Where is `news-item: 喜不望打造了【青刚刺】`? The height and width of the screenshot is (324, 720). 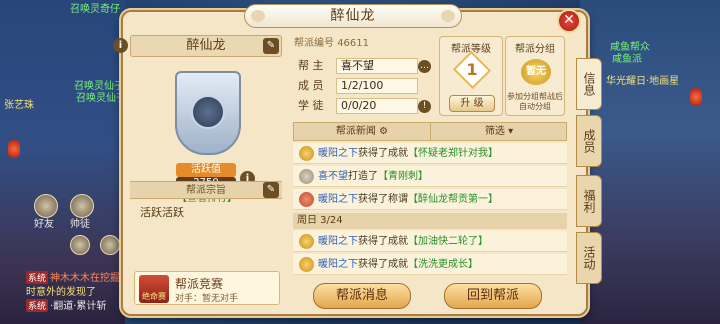 news-item: 喜不望打造了【青刚刺】 is located at coordinates (430, 176).